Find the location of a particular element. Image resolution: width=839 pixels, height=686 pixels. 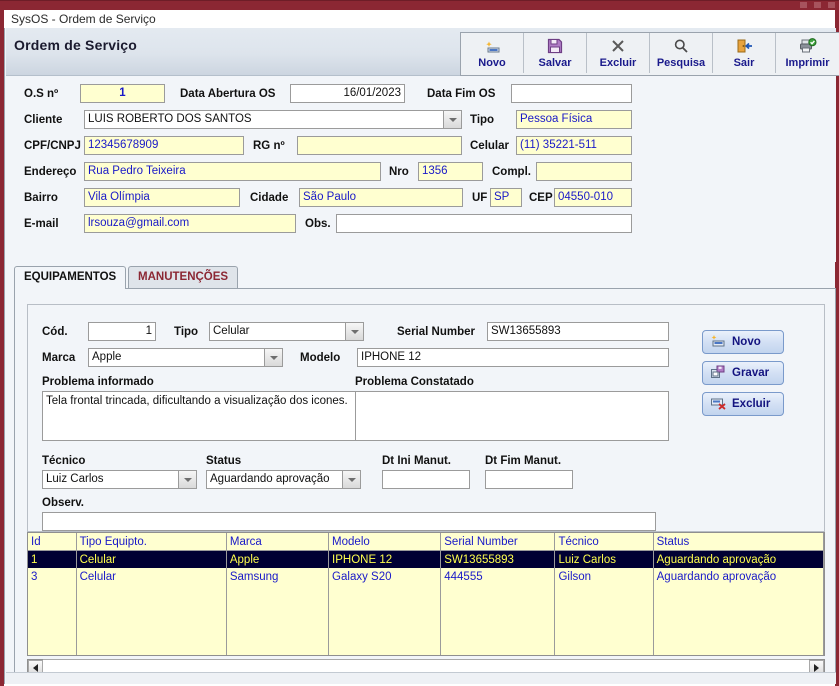

toolbar-imprimir-button: Imprimir is located at coordinates (807, 53).